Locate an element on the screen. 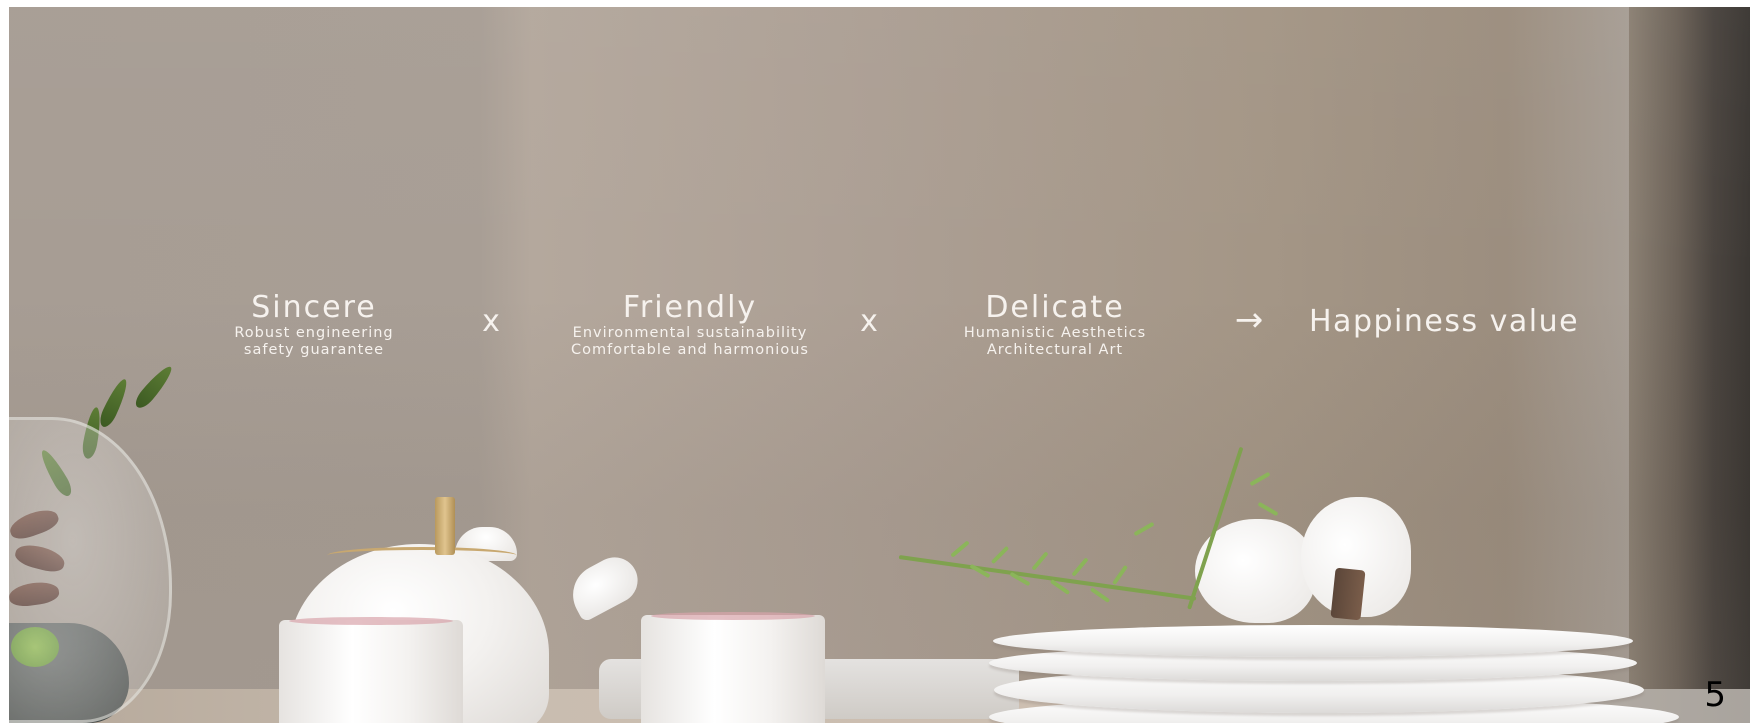  term-subtitle-line: Humanistic Aesthetics is located at coordinates (1055, 333).